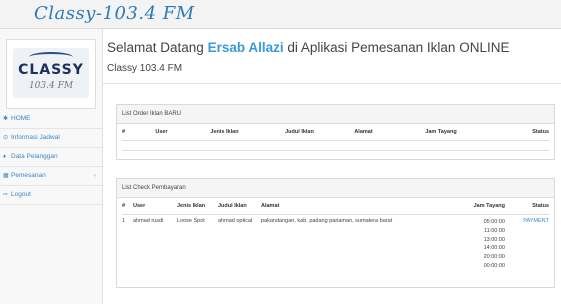 Image resolution: width=561 pixels, height=304 pixels. I want to click on welcome-suffix: di Aplikasi Pemesanan Iklan ONLINE, so click(396, 47).